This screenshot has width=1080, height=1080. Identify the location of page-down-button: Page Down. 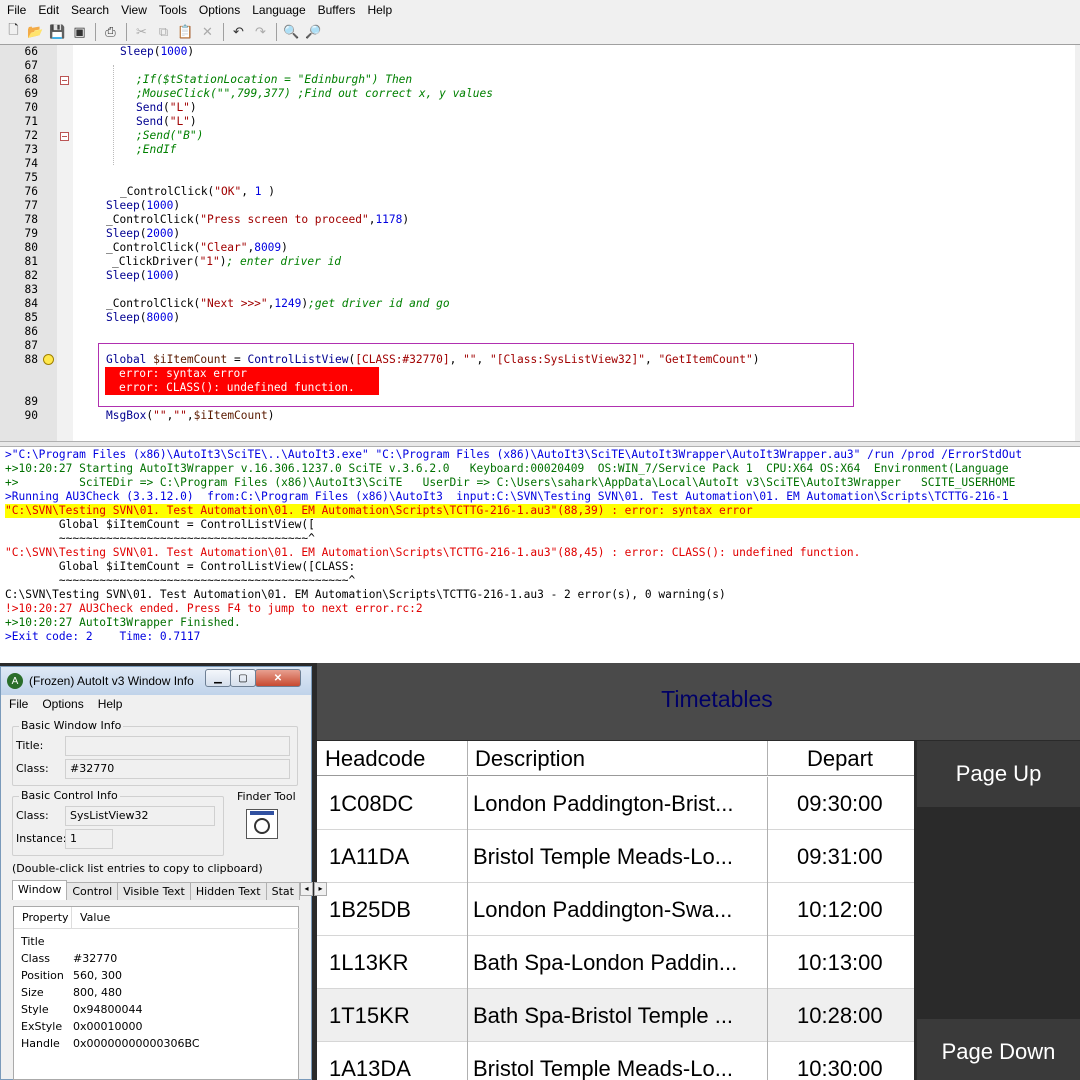
(998, 1049).